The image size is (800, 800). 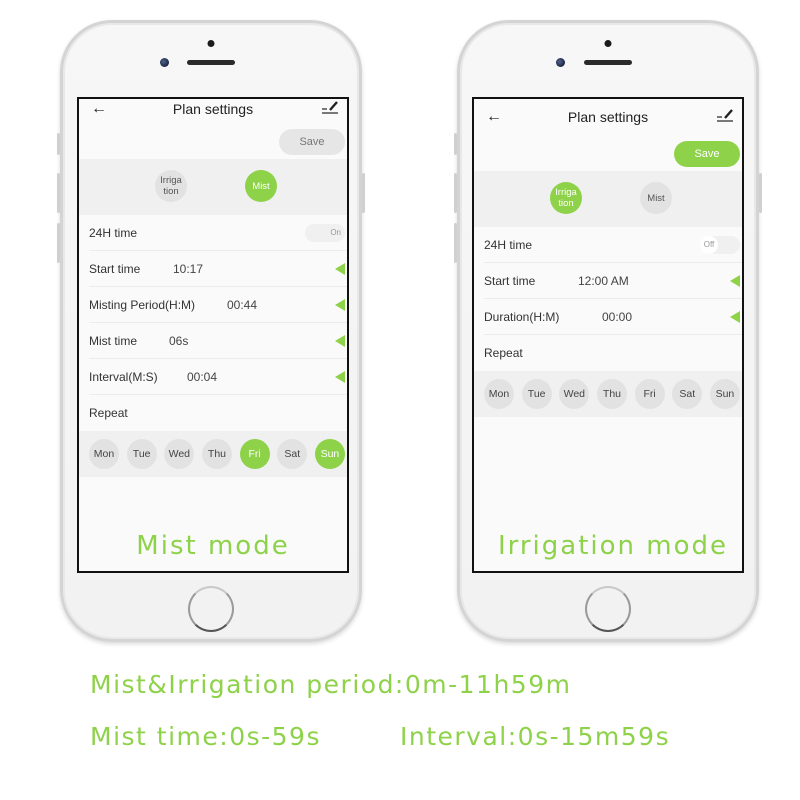 I want to click on mode-caption: Irrigation mode, so click(x=613, y=546).